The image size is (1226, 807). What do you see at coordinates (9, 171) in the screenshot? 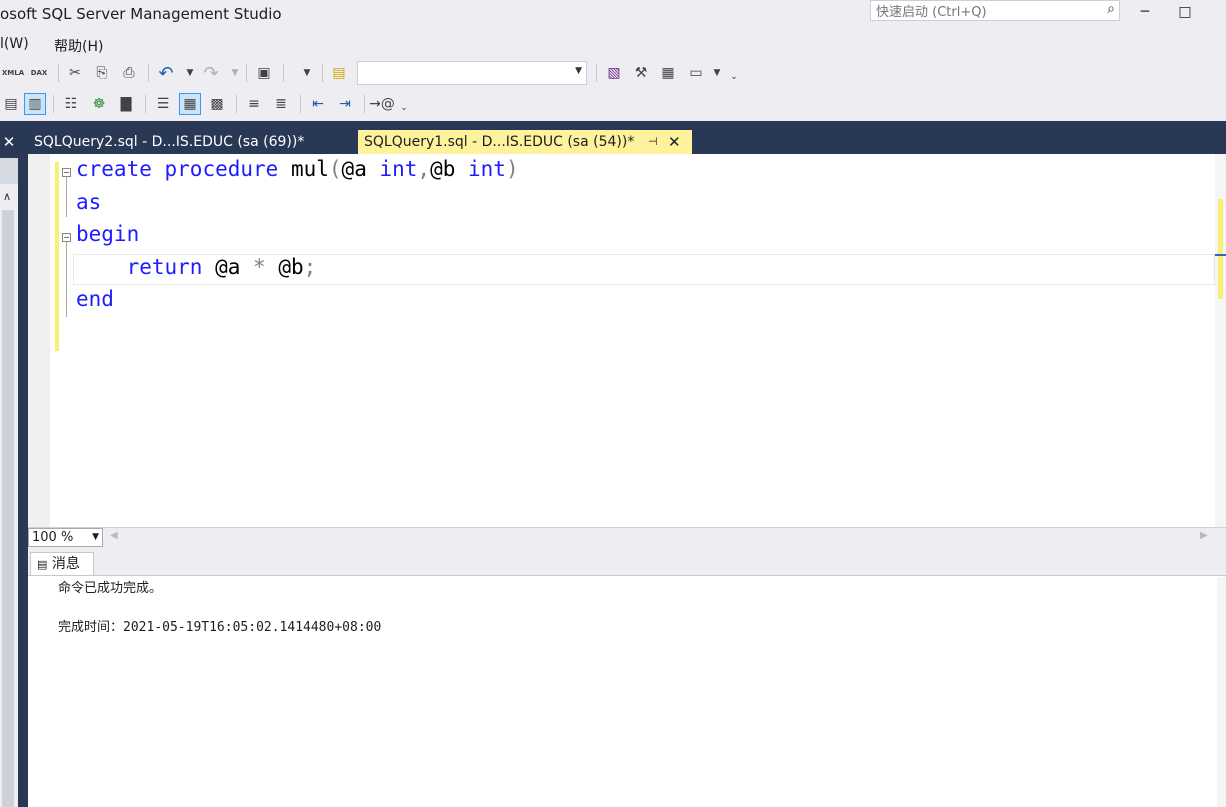
I see `strip-header` at bounding box center [9, 171].